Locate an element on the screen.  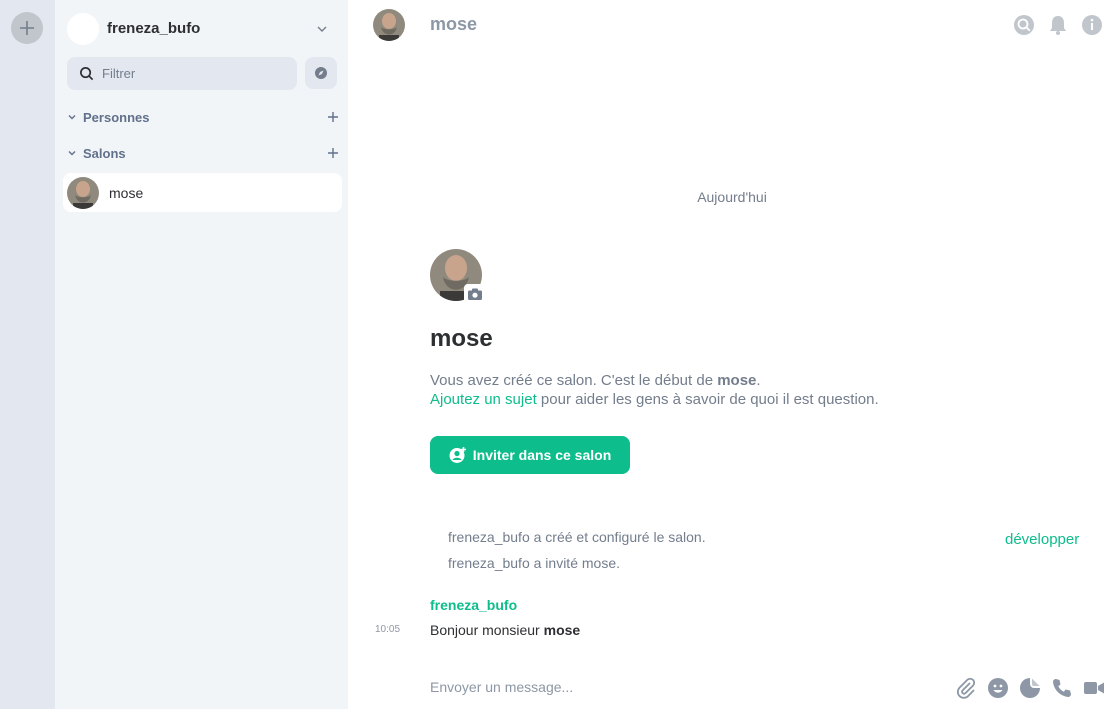
room-name: mose is located at coordinates (126, 192).